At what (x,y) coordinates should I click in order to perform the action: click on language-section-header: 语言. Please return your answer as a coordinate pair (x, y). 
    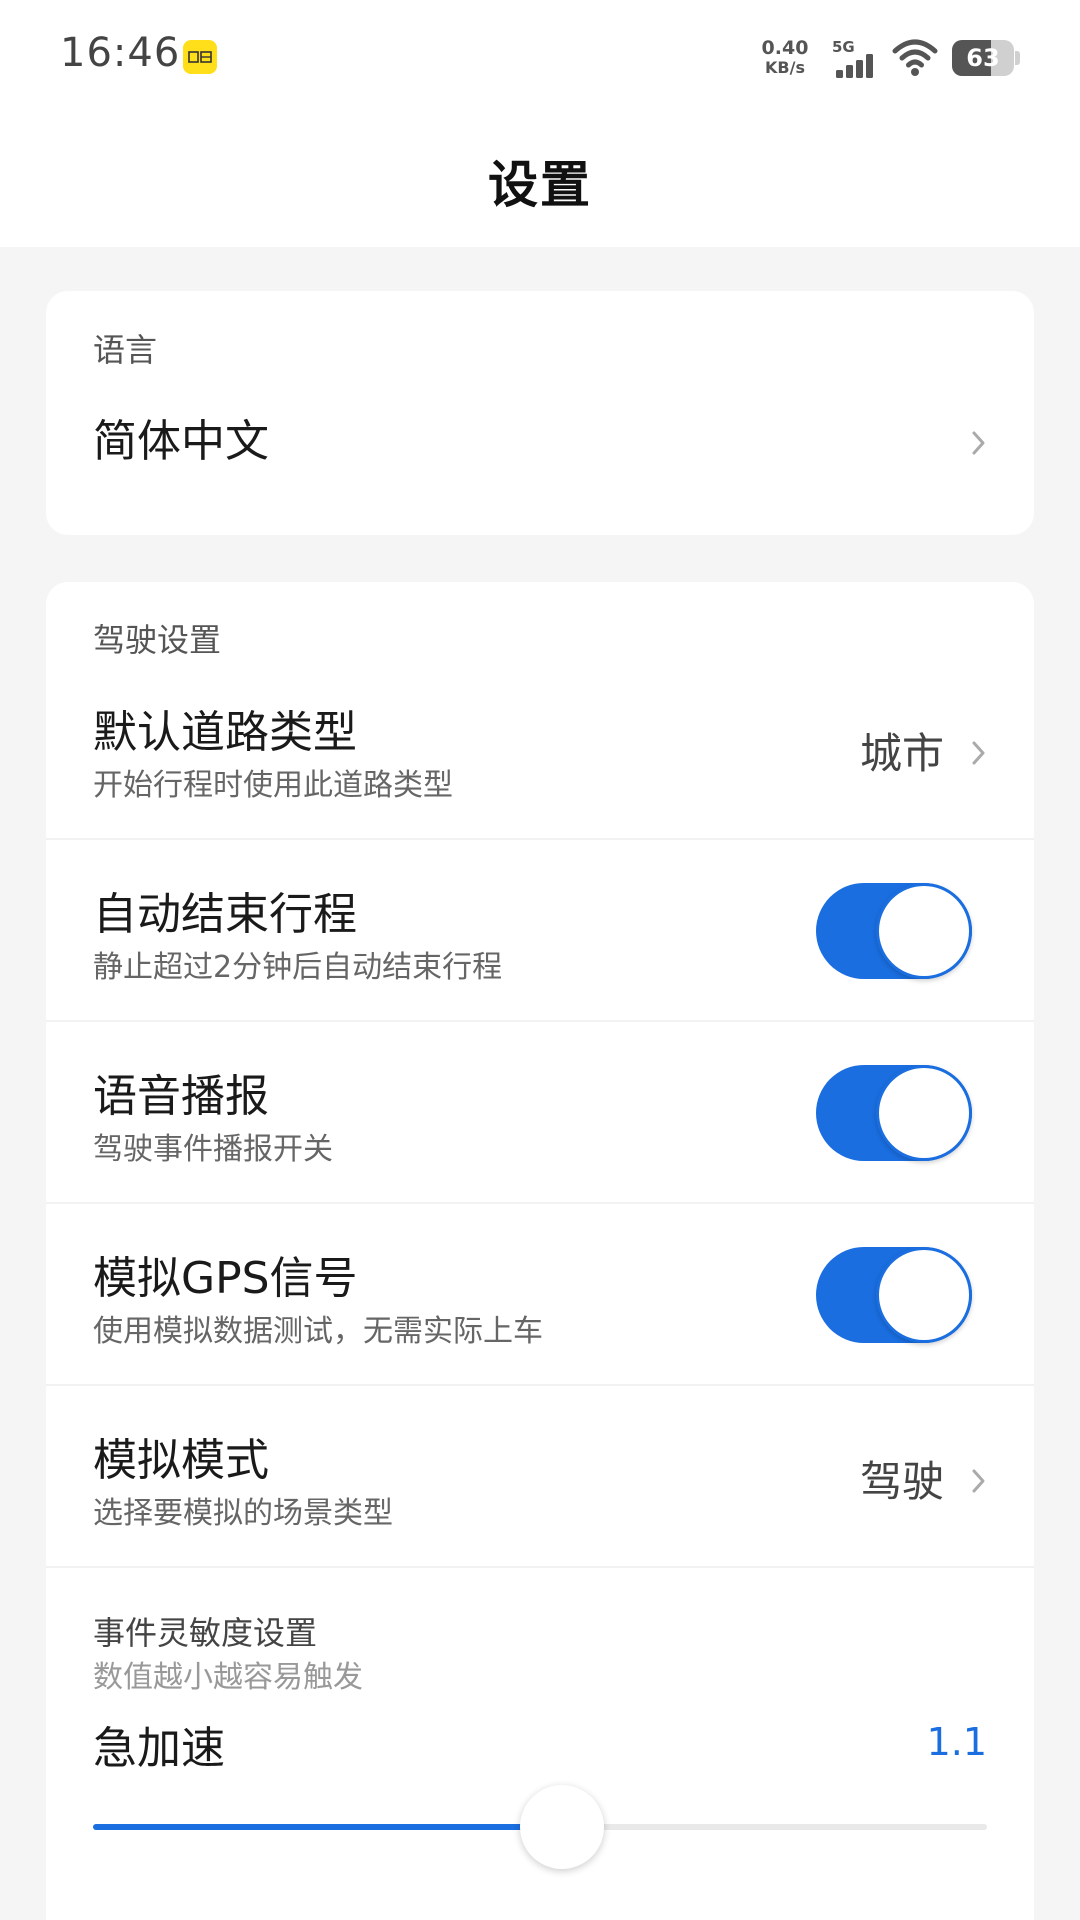
    Looking at the image, I should click on (125, 350).